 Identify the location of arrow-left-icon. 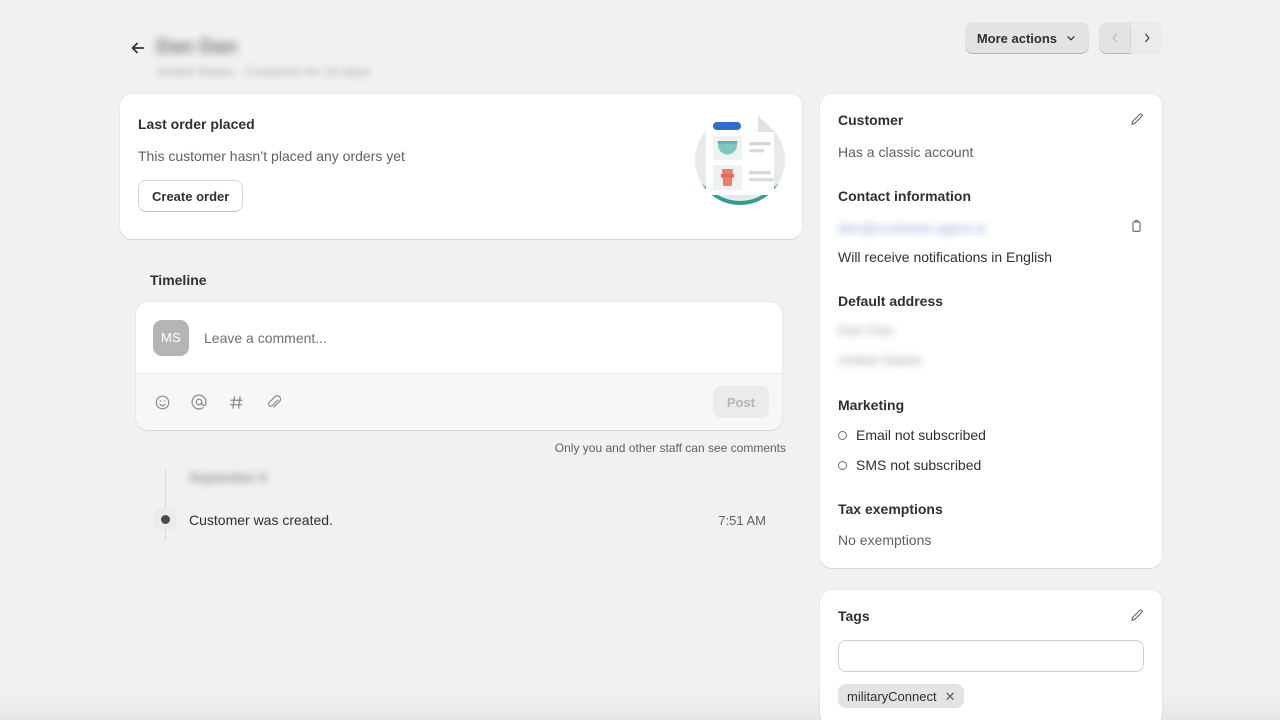
(138, 48).